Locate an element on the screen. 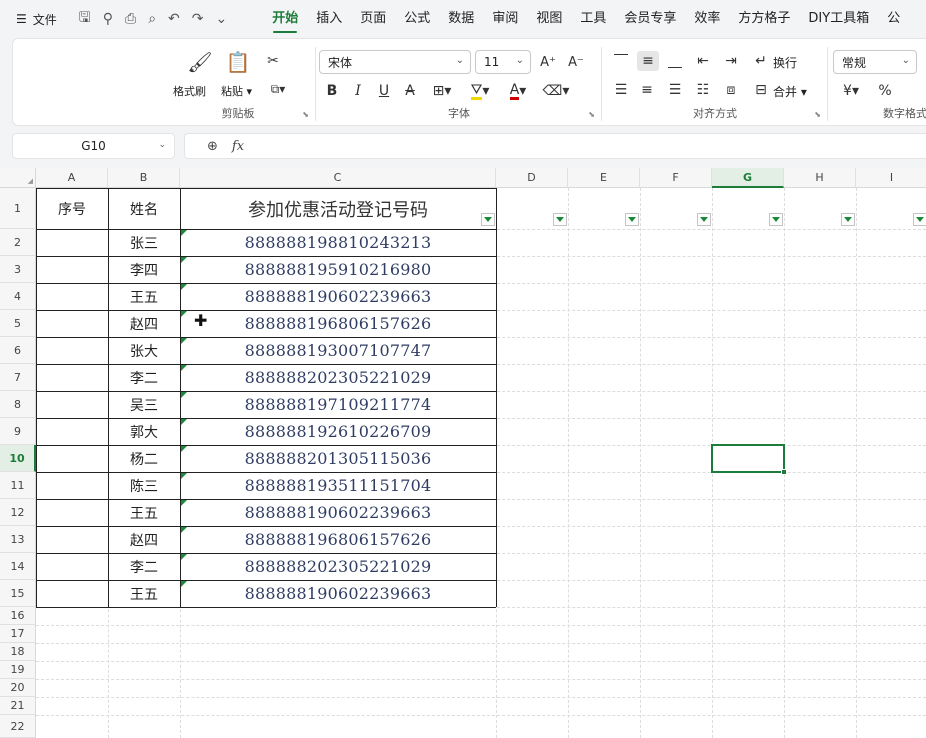 The image size is (926, 738). row-header-18: 18 is located at coordinates (18, 652).